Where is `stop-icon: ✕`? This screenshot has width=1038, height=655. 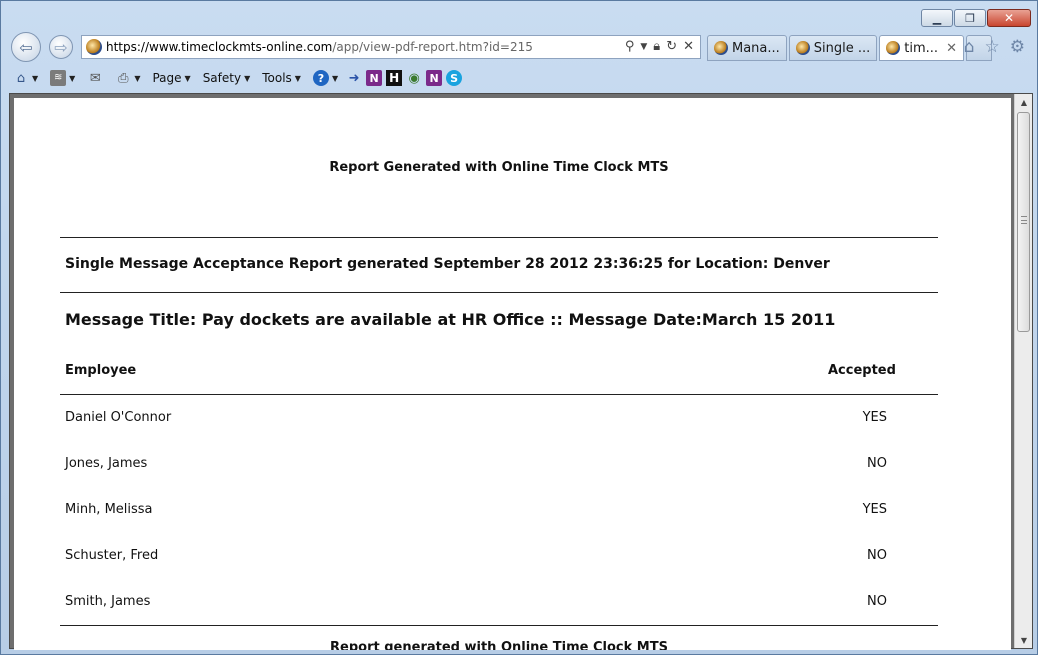 stop-icon: ✕ is located at coordinates (688, 47).